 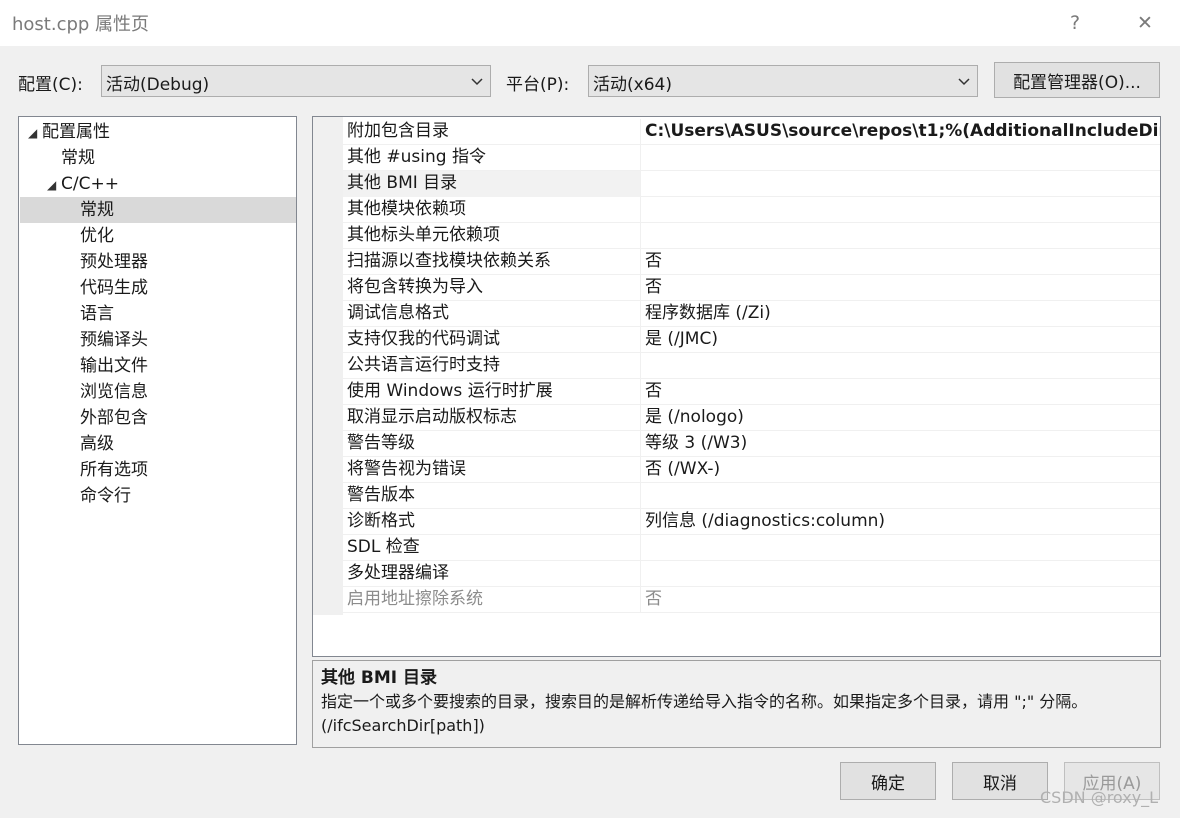 What do you see at coordinates (158, 132) in the screenshot?
I see `tree-item: ◢ 配置属性` at bounding box center [158, 132].